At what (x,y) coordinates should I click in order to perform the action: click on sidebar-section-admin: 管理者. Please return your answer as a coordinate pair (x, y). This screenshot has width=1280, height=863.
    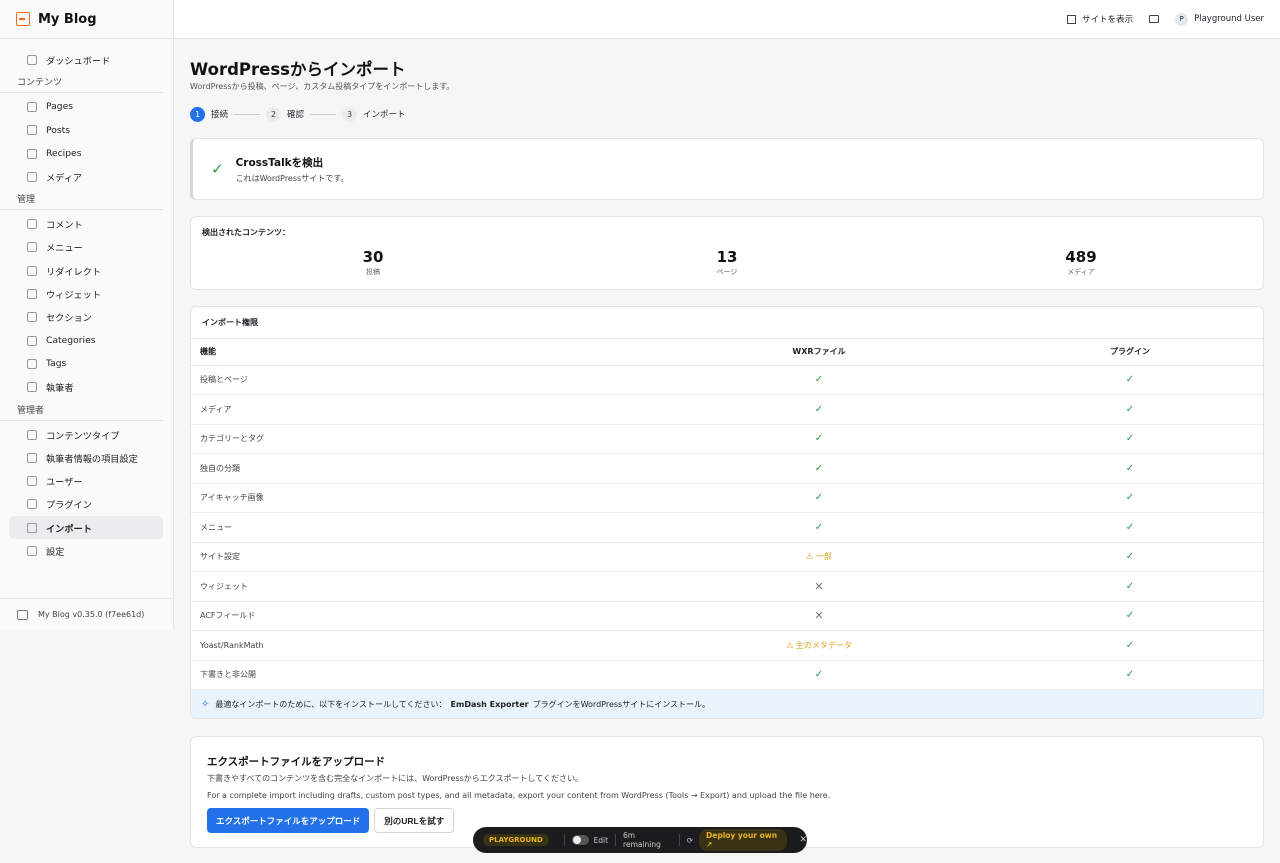
    Looking at the image, I should click on (81, 410).